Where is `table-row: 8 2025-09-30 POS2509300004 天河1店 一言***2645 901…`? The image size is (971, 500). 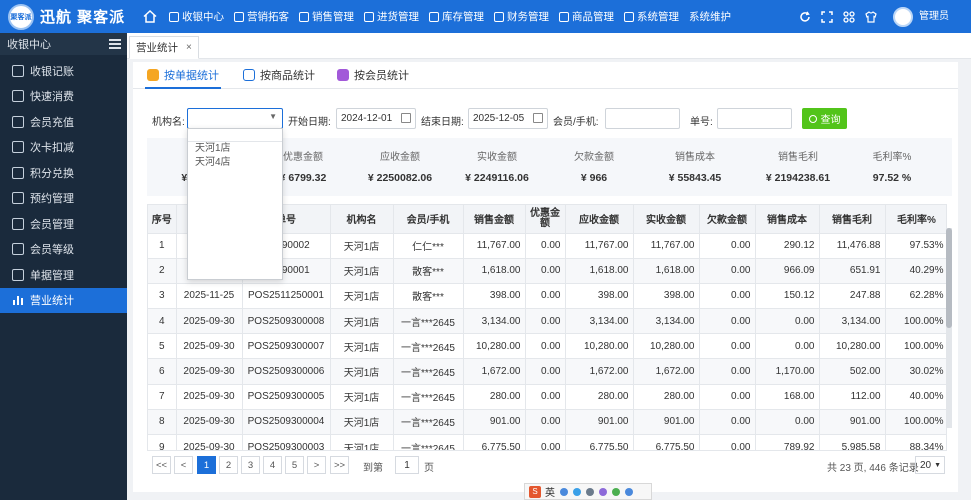 table-row: 8 2025-09-30 POS2509300004 天河1店 一言***2645 901… is located at coordinates (547, 422).